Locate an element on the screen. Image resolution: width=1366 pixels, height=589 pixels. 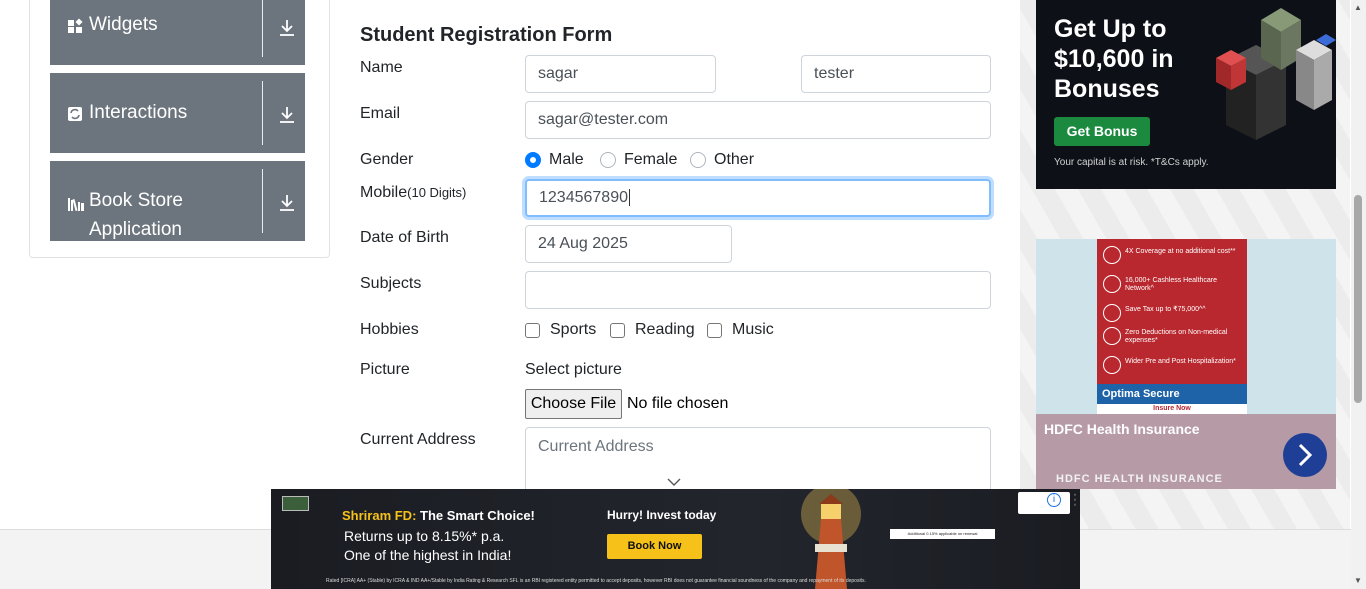
choose-file-button: Choose File is located at coordinates (573, 404).